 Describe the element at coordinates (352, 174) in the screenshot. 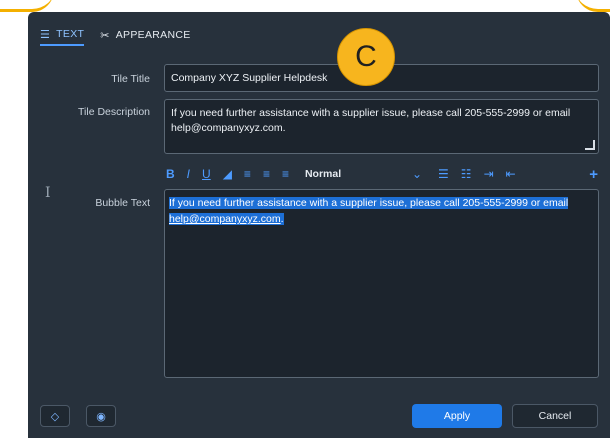

I see `paragraph-style-select: Normal` at that location.